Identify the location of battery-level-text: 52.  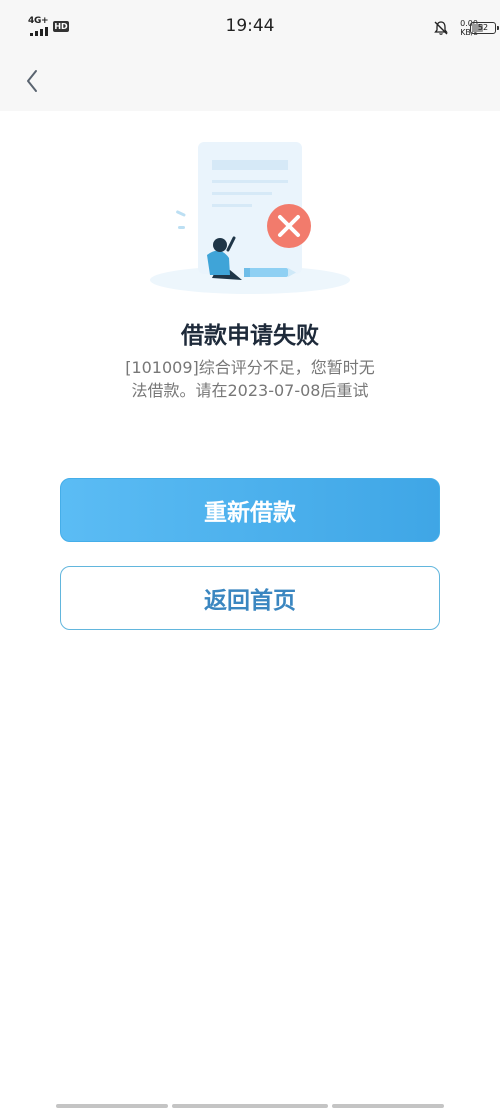
(483, 27).